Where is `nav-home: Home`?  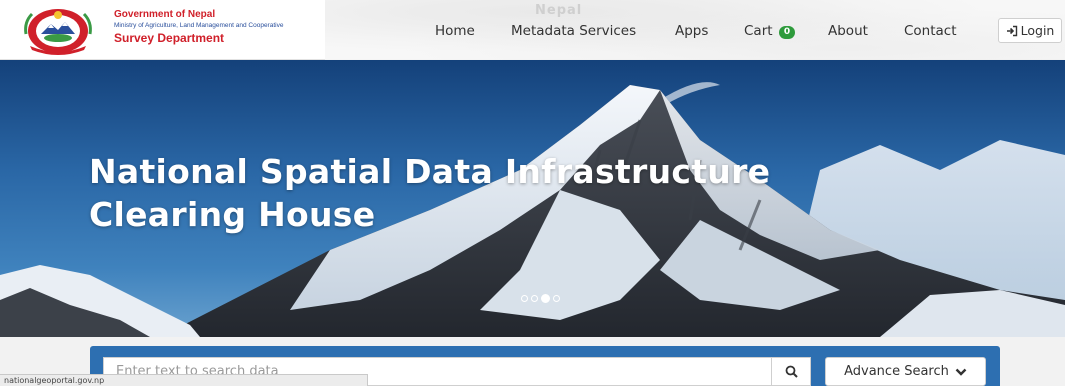 nav-home: Home is located at coordinates (455, 31).